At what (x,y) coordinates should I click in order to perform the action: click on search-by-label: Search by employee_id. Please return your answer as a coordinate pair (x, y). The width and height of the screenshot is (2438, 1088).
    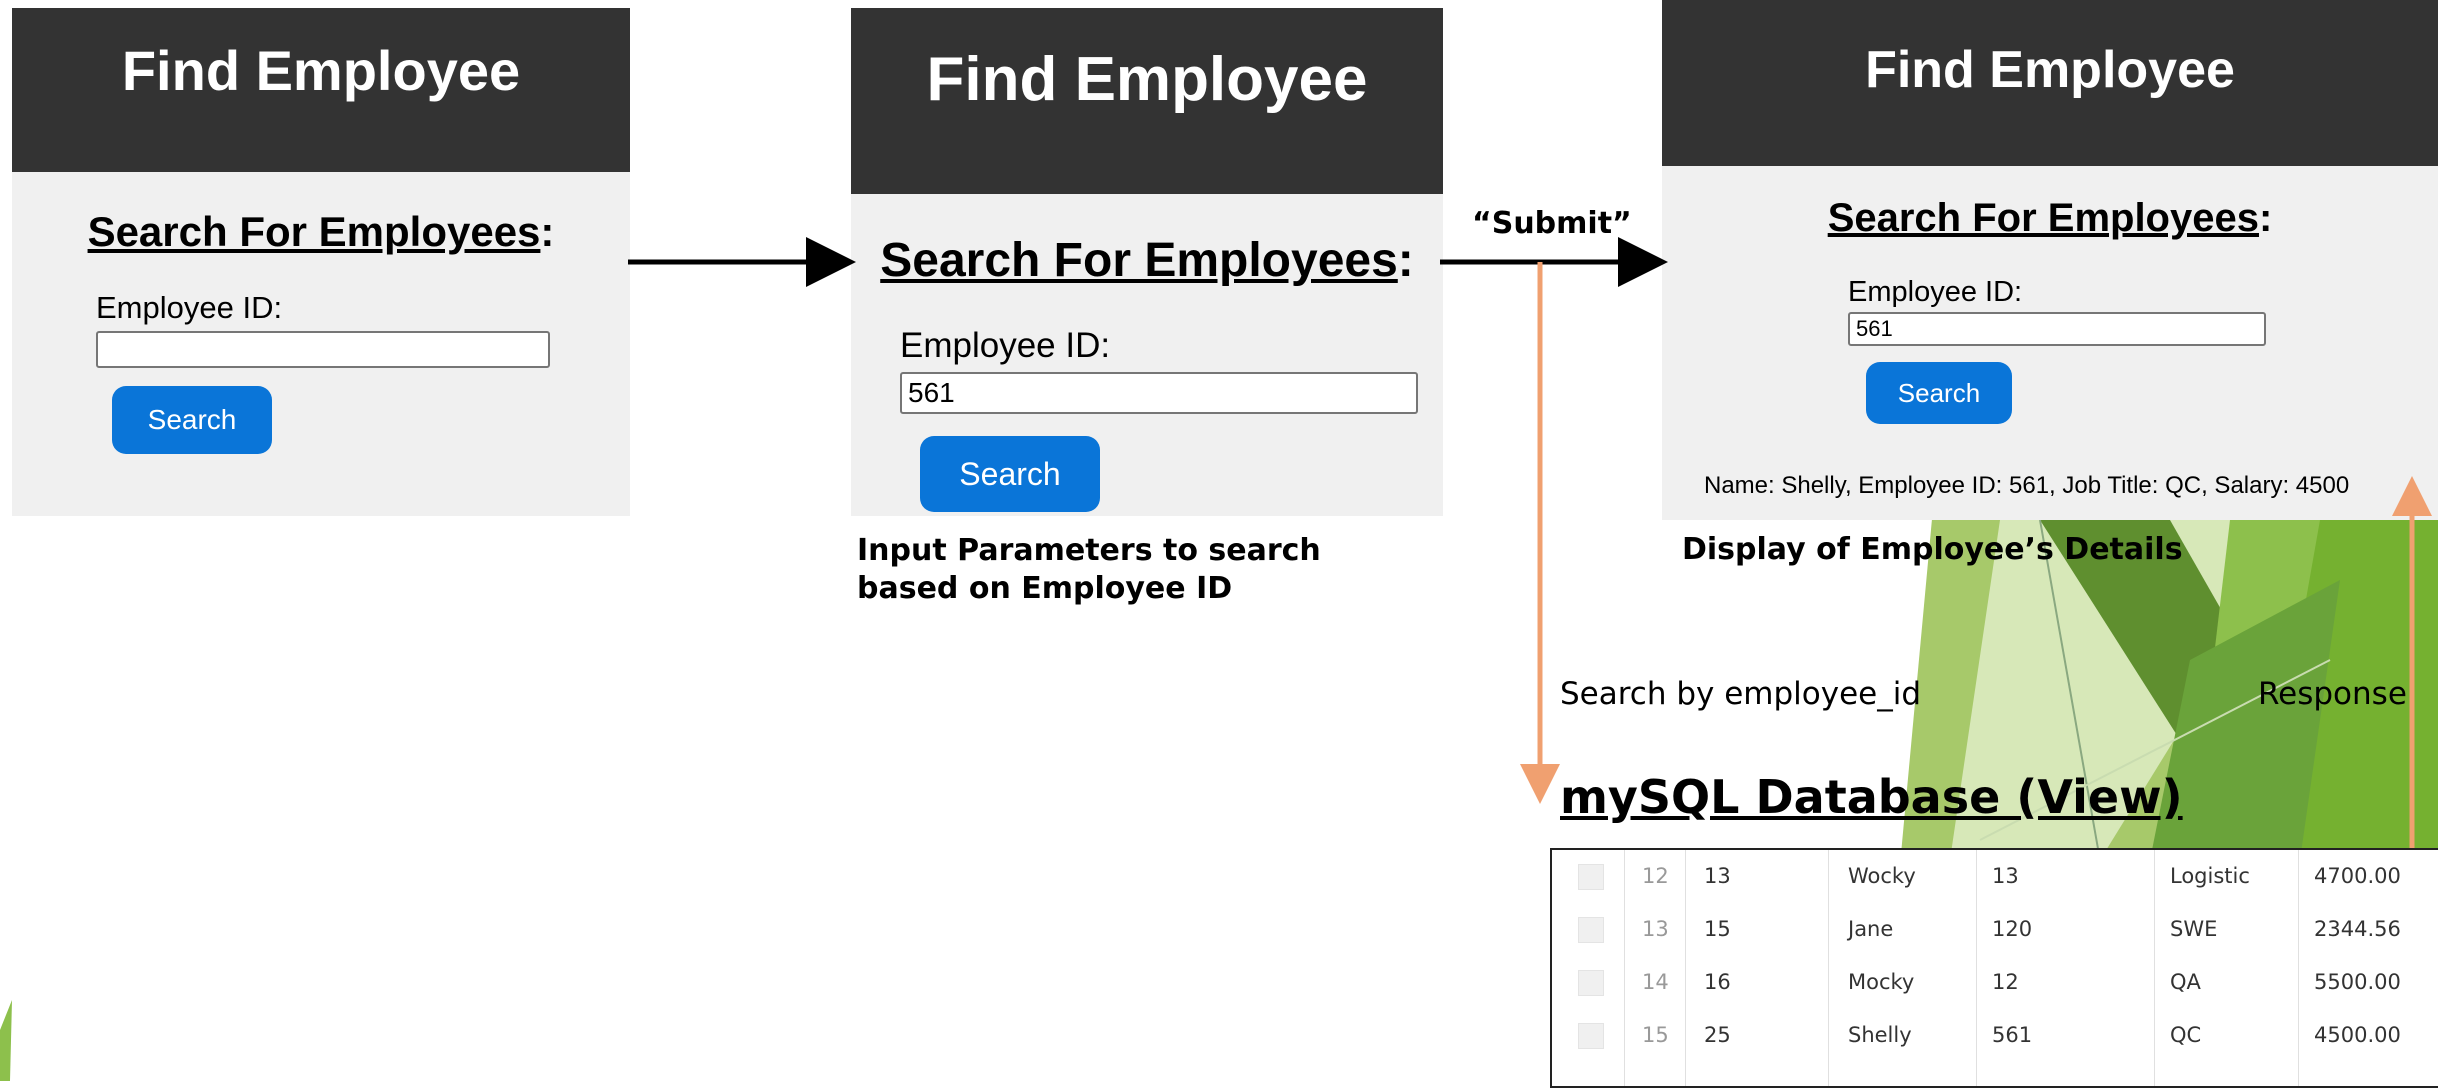
    Looking at the image, I should click on (1741, 694).